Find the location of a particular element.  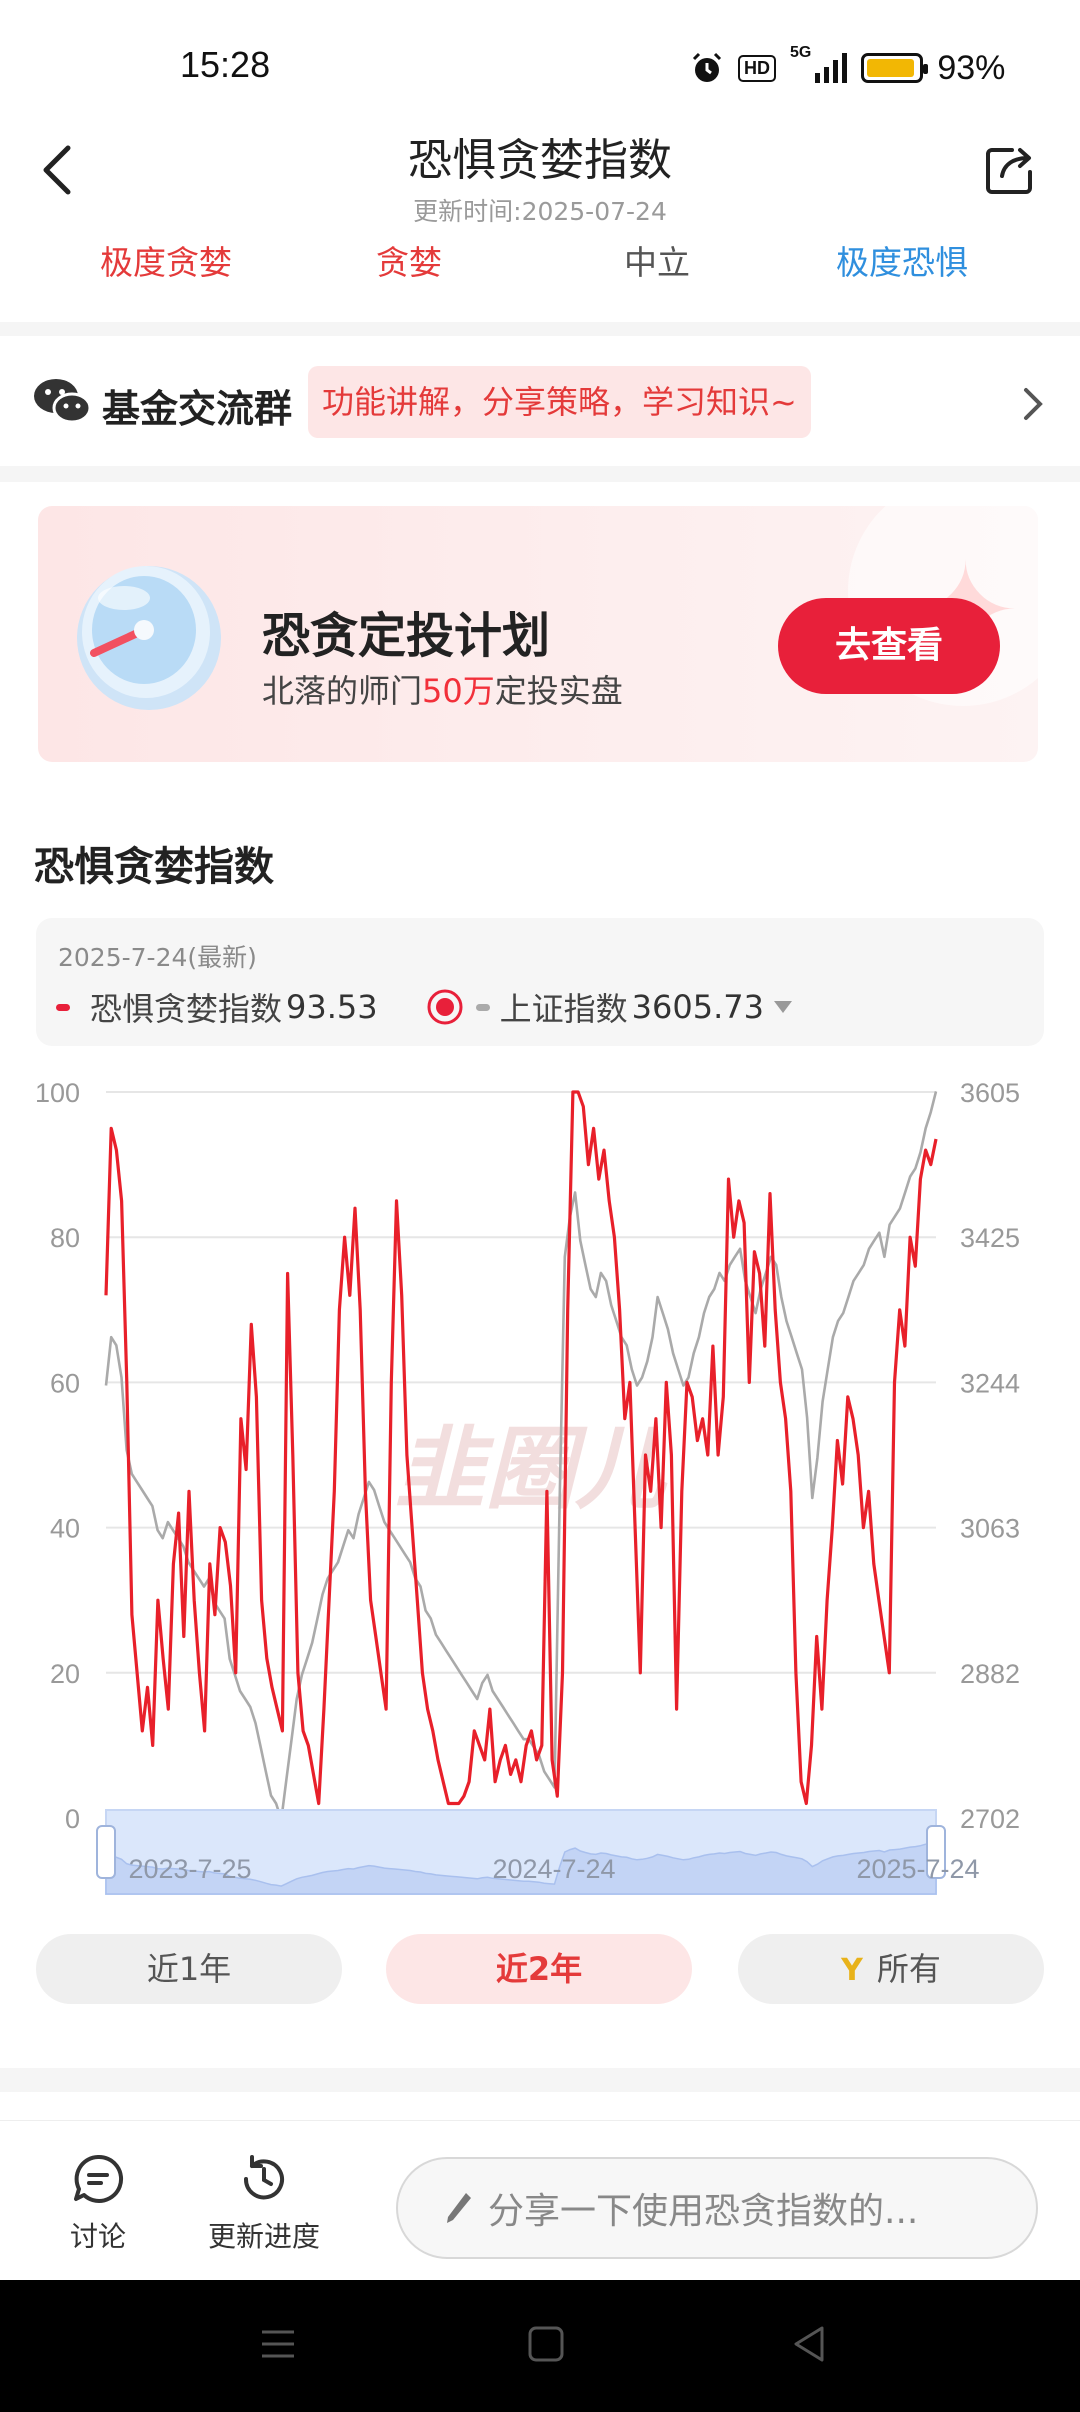

chart-watermark: 韭圈儿 is located at coordinates (531, 1470).